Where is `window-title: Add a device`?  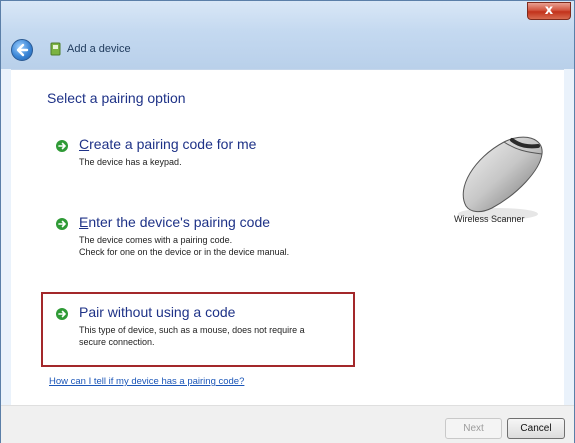
window-title: Add a device is located at coordinates (99, 49).